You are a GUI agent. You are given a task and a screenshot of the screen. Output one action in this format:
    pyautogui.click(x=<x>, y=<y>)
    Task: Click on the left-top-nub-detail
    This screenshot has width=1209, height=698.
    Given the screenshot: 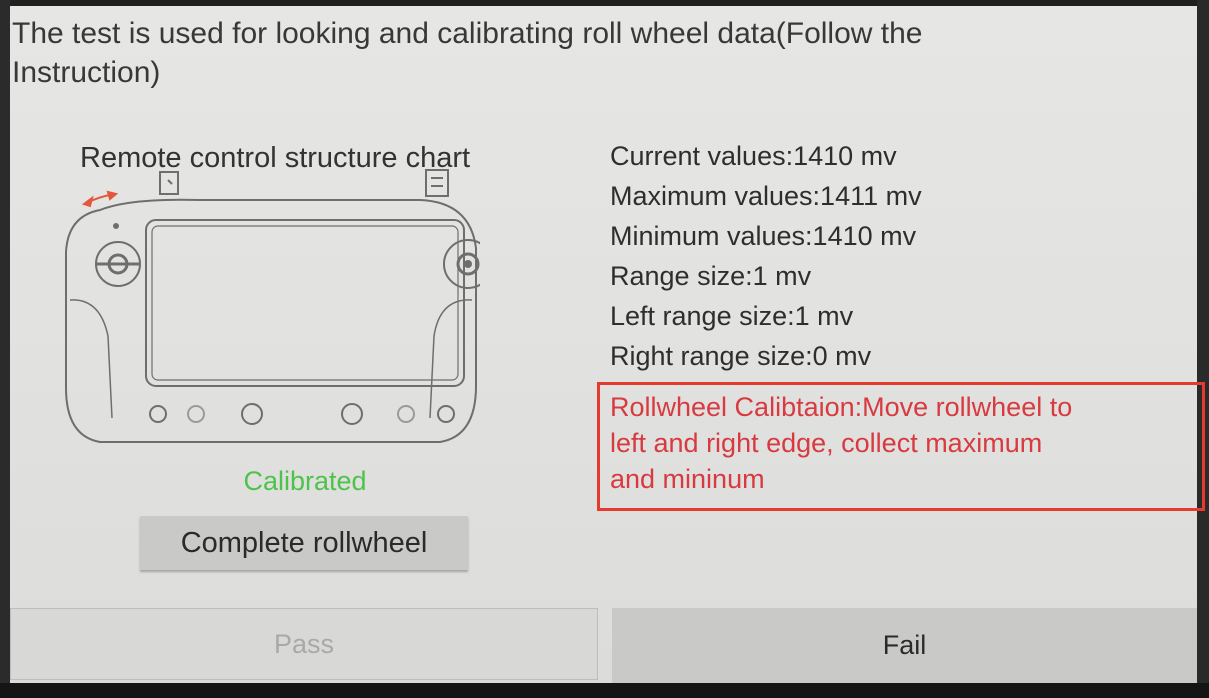 What is the action you would take?
    pyautogui.click(x=170, y=182)
    